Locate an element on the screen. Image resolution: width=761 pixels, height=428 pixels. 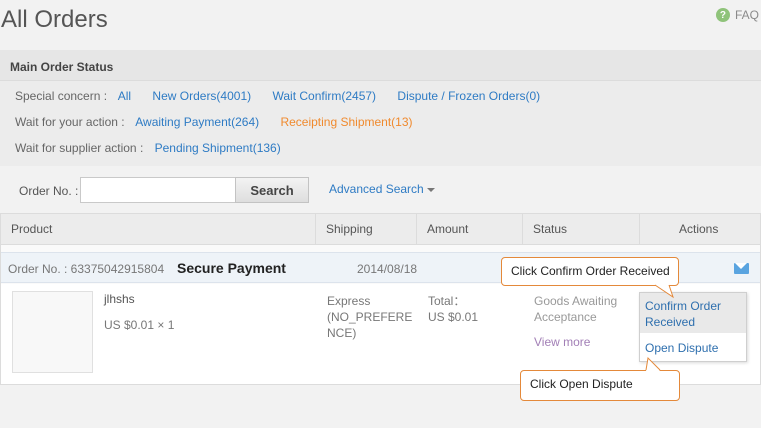
open-dispute-callout: Click Open Dispute is located at coordinates (600, 385).